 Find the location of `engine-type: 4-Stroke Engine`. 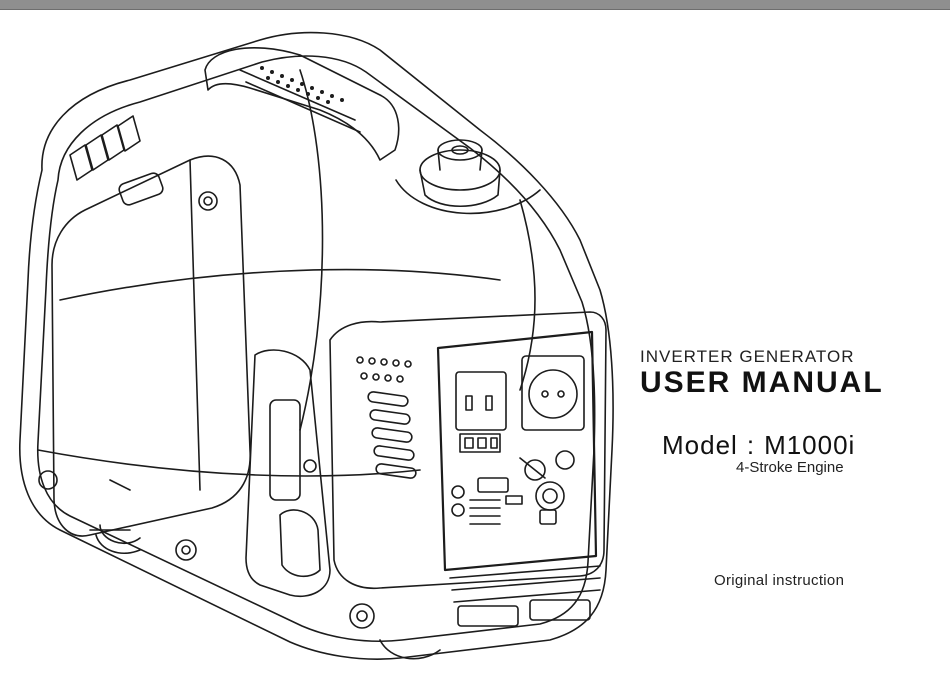

engine-type: 4-Stroke Engine is located at coordinates (790, 467).